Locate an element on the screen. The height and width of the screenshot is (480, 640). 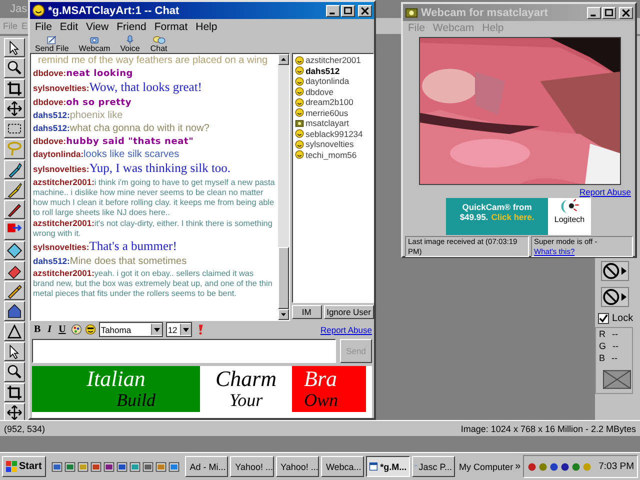
toolbar-button: Send File is located at coordinates (52, 44).